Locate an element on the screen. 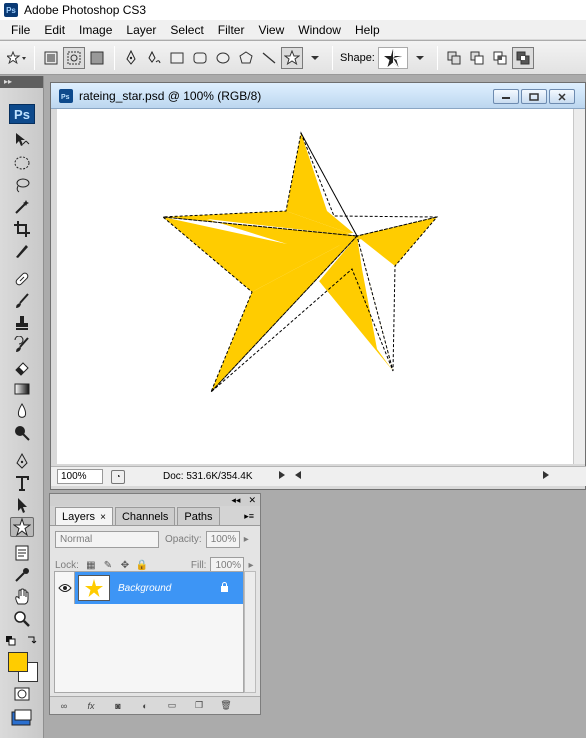 The image size is (586, 738). path-selection-tool-icon is located at coordinates (22, 505).